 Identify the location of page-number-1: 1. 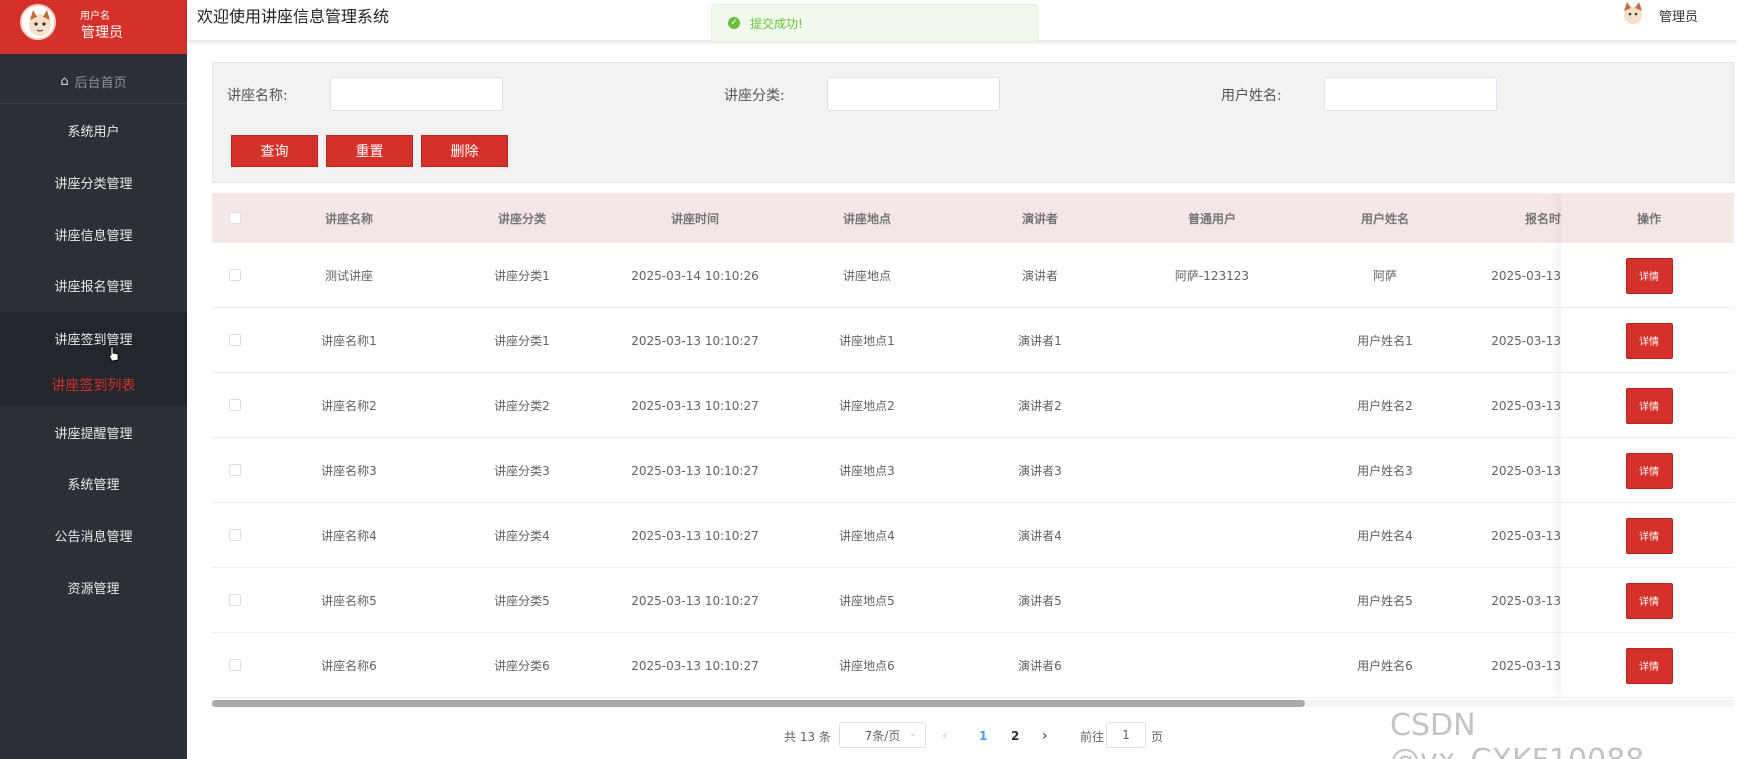
(983, 736).